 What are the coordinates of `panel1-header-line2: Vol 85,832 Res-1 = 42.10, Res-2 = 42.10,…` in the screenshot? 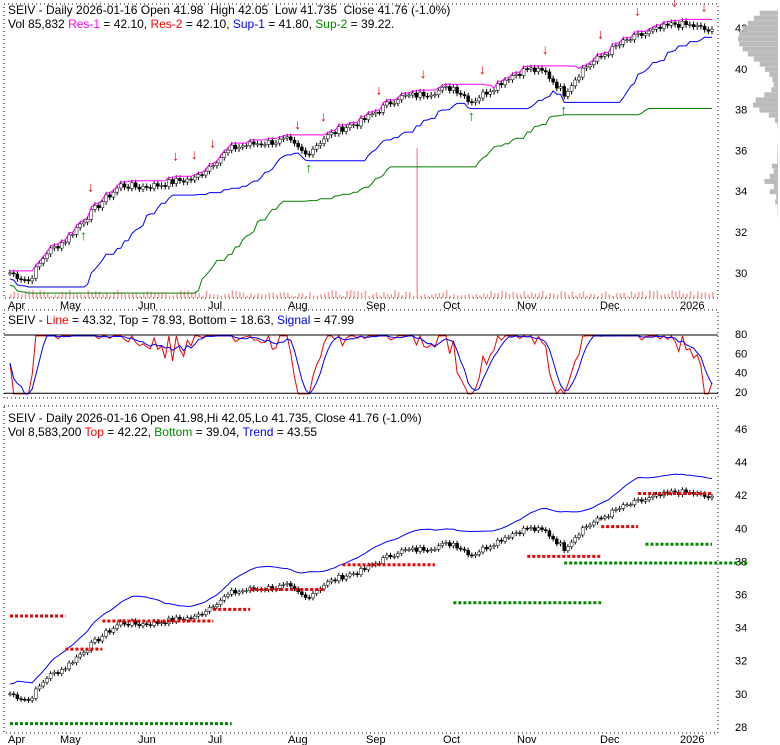 It's located at (201, 24).